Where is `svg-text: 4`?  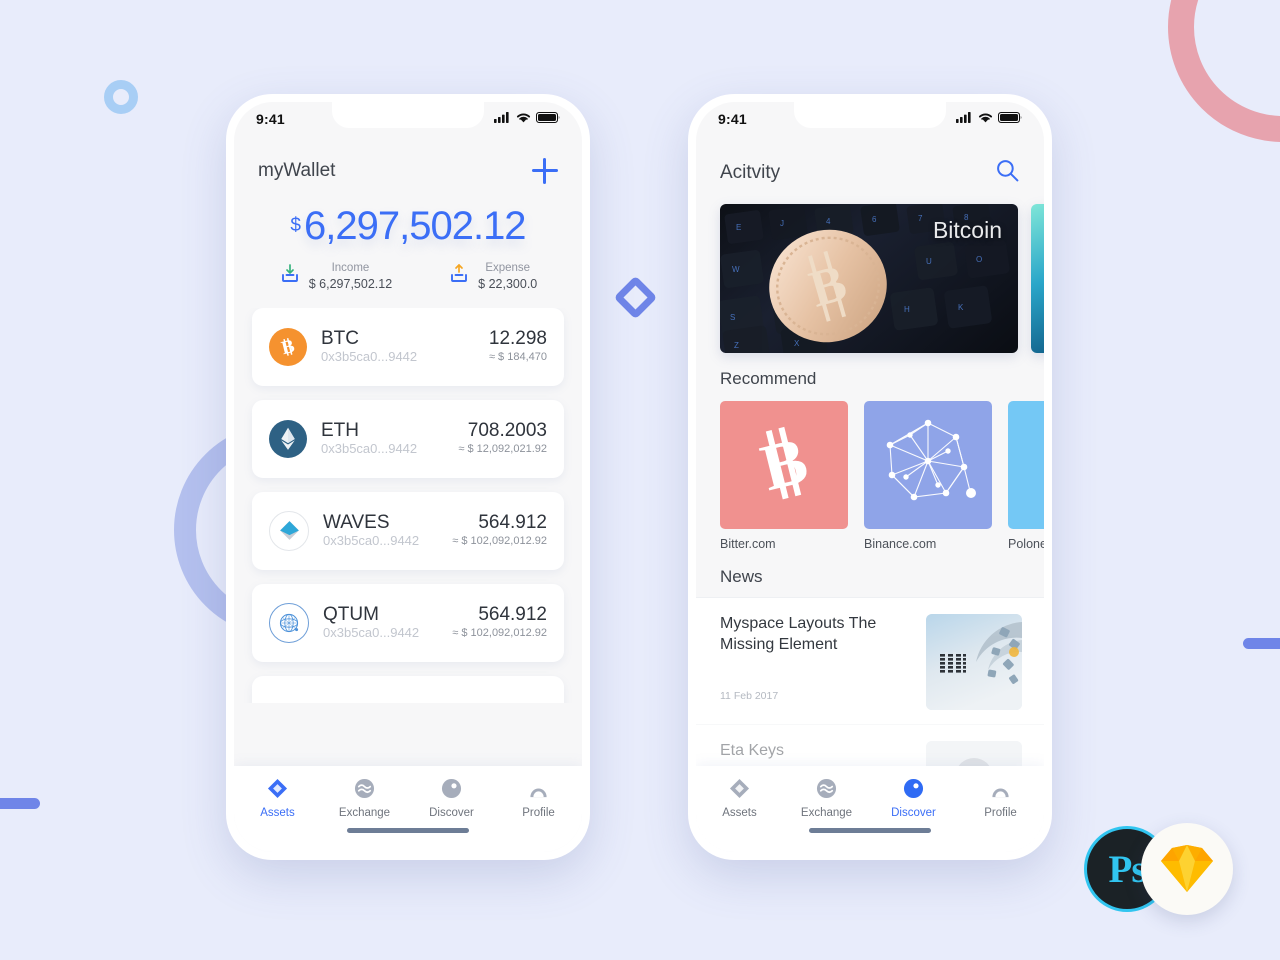 svg-text: 4 is located at coordinates (828, 221).